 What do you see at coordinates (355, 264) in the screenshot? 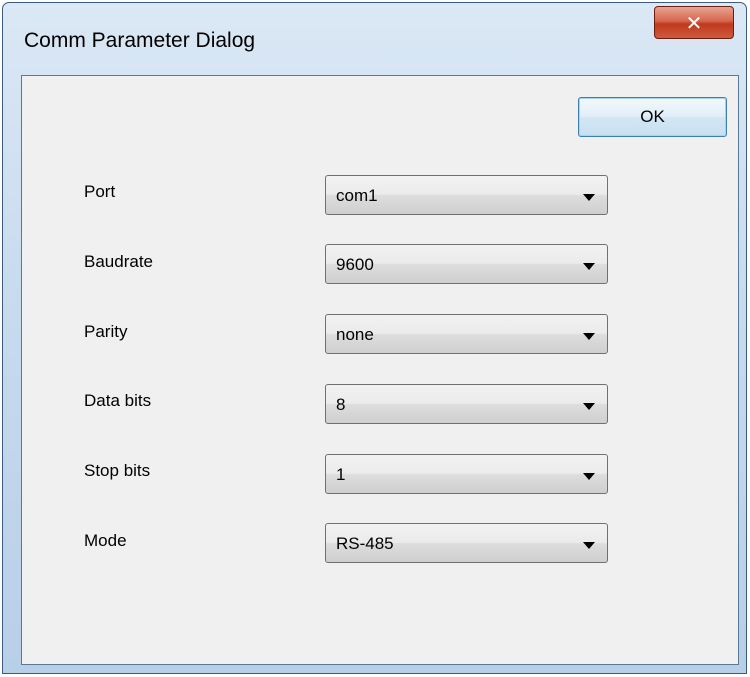
I see `baudrate-select-value: 9600` at bounding box center [355, 264].